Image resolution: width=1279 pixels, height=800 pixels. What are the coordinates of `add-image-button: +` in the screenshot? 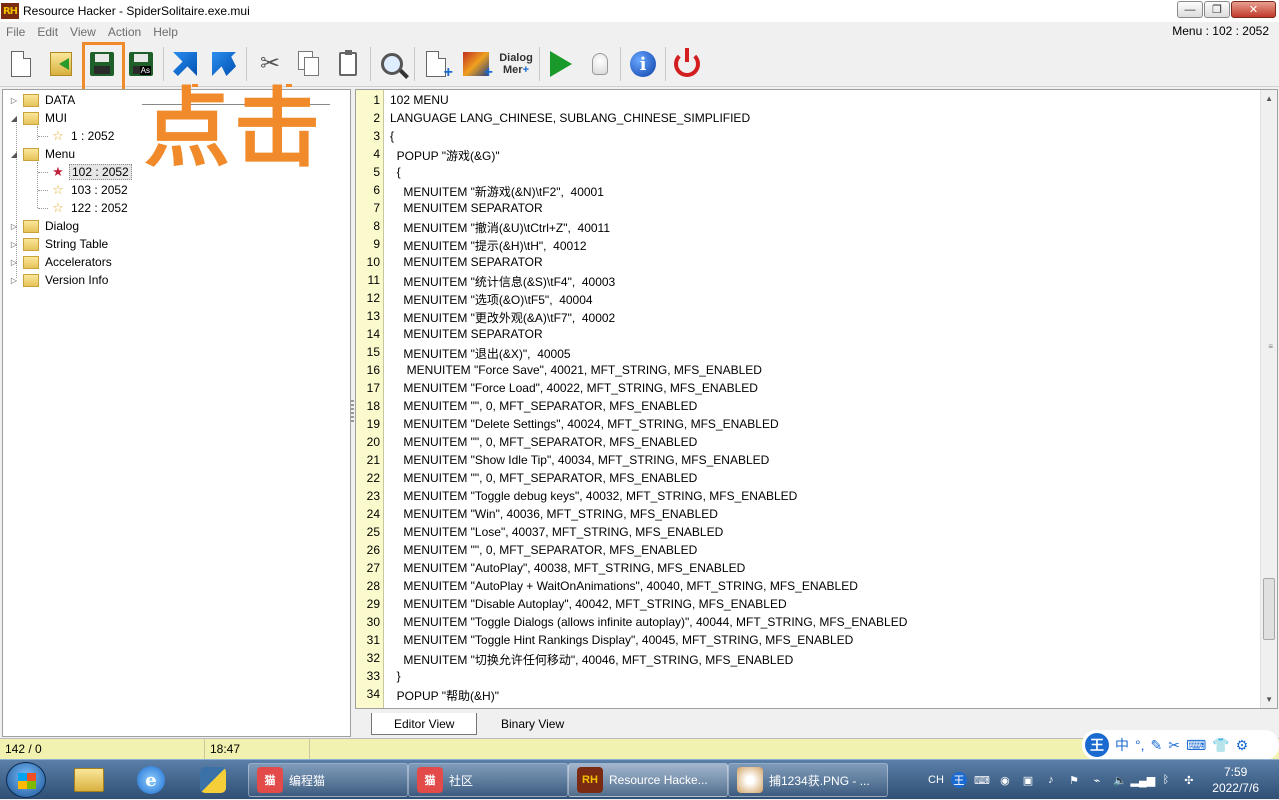 It's located at (476, 64).